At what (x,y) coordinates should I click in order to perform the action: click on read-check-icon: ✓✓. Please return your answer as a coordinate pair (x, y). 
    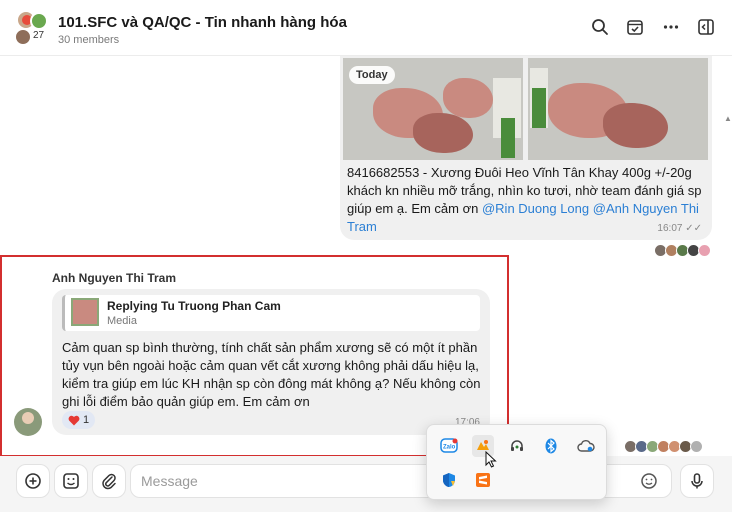
    Looking at the image, I should click on (693, 228).